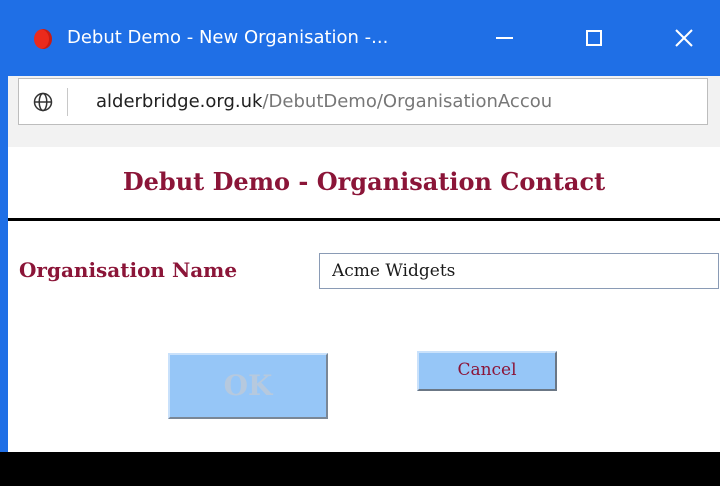 The height and width of the screenshot is (486, 720). I want to click on close-button, so click(684, 38).